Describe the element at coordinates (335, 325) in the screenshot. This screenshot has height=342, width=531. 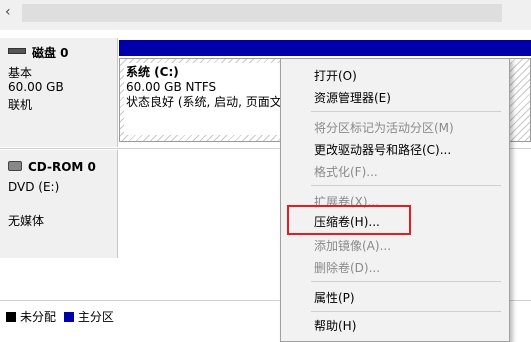
I see `menu-item-help: 帮助(H)` at that location.